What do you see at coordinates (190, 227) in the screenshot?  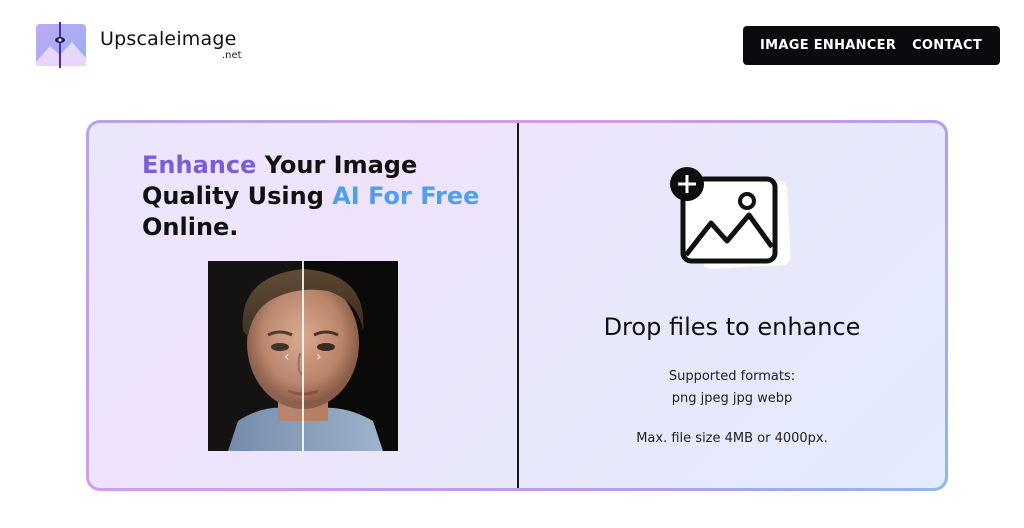 I see `headline-end: Online.` at bounding box center [190, 227].